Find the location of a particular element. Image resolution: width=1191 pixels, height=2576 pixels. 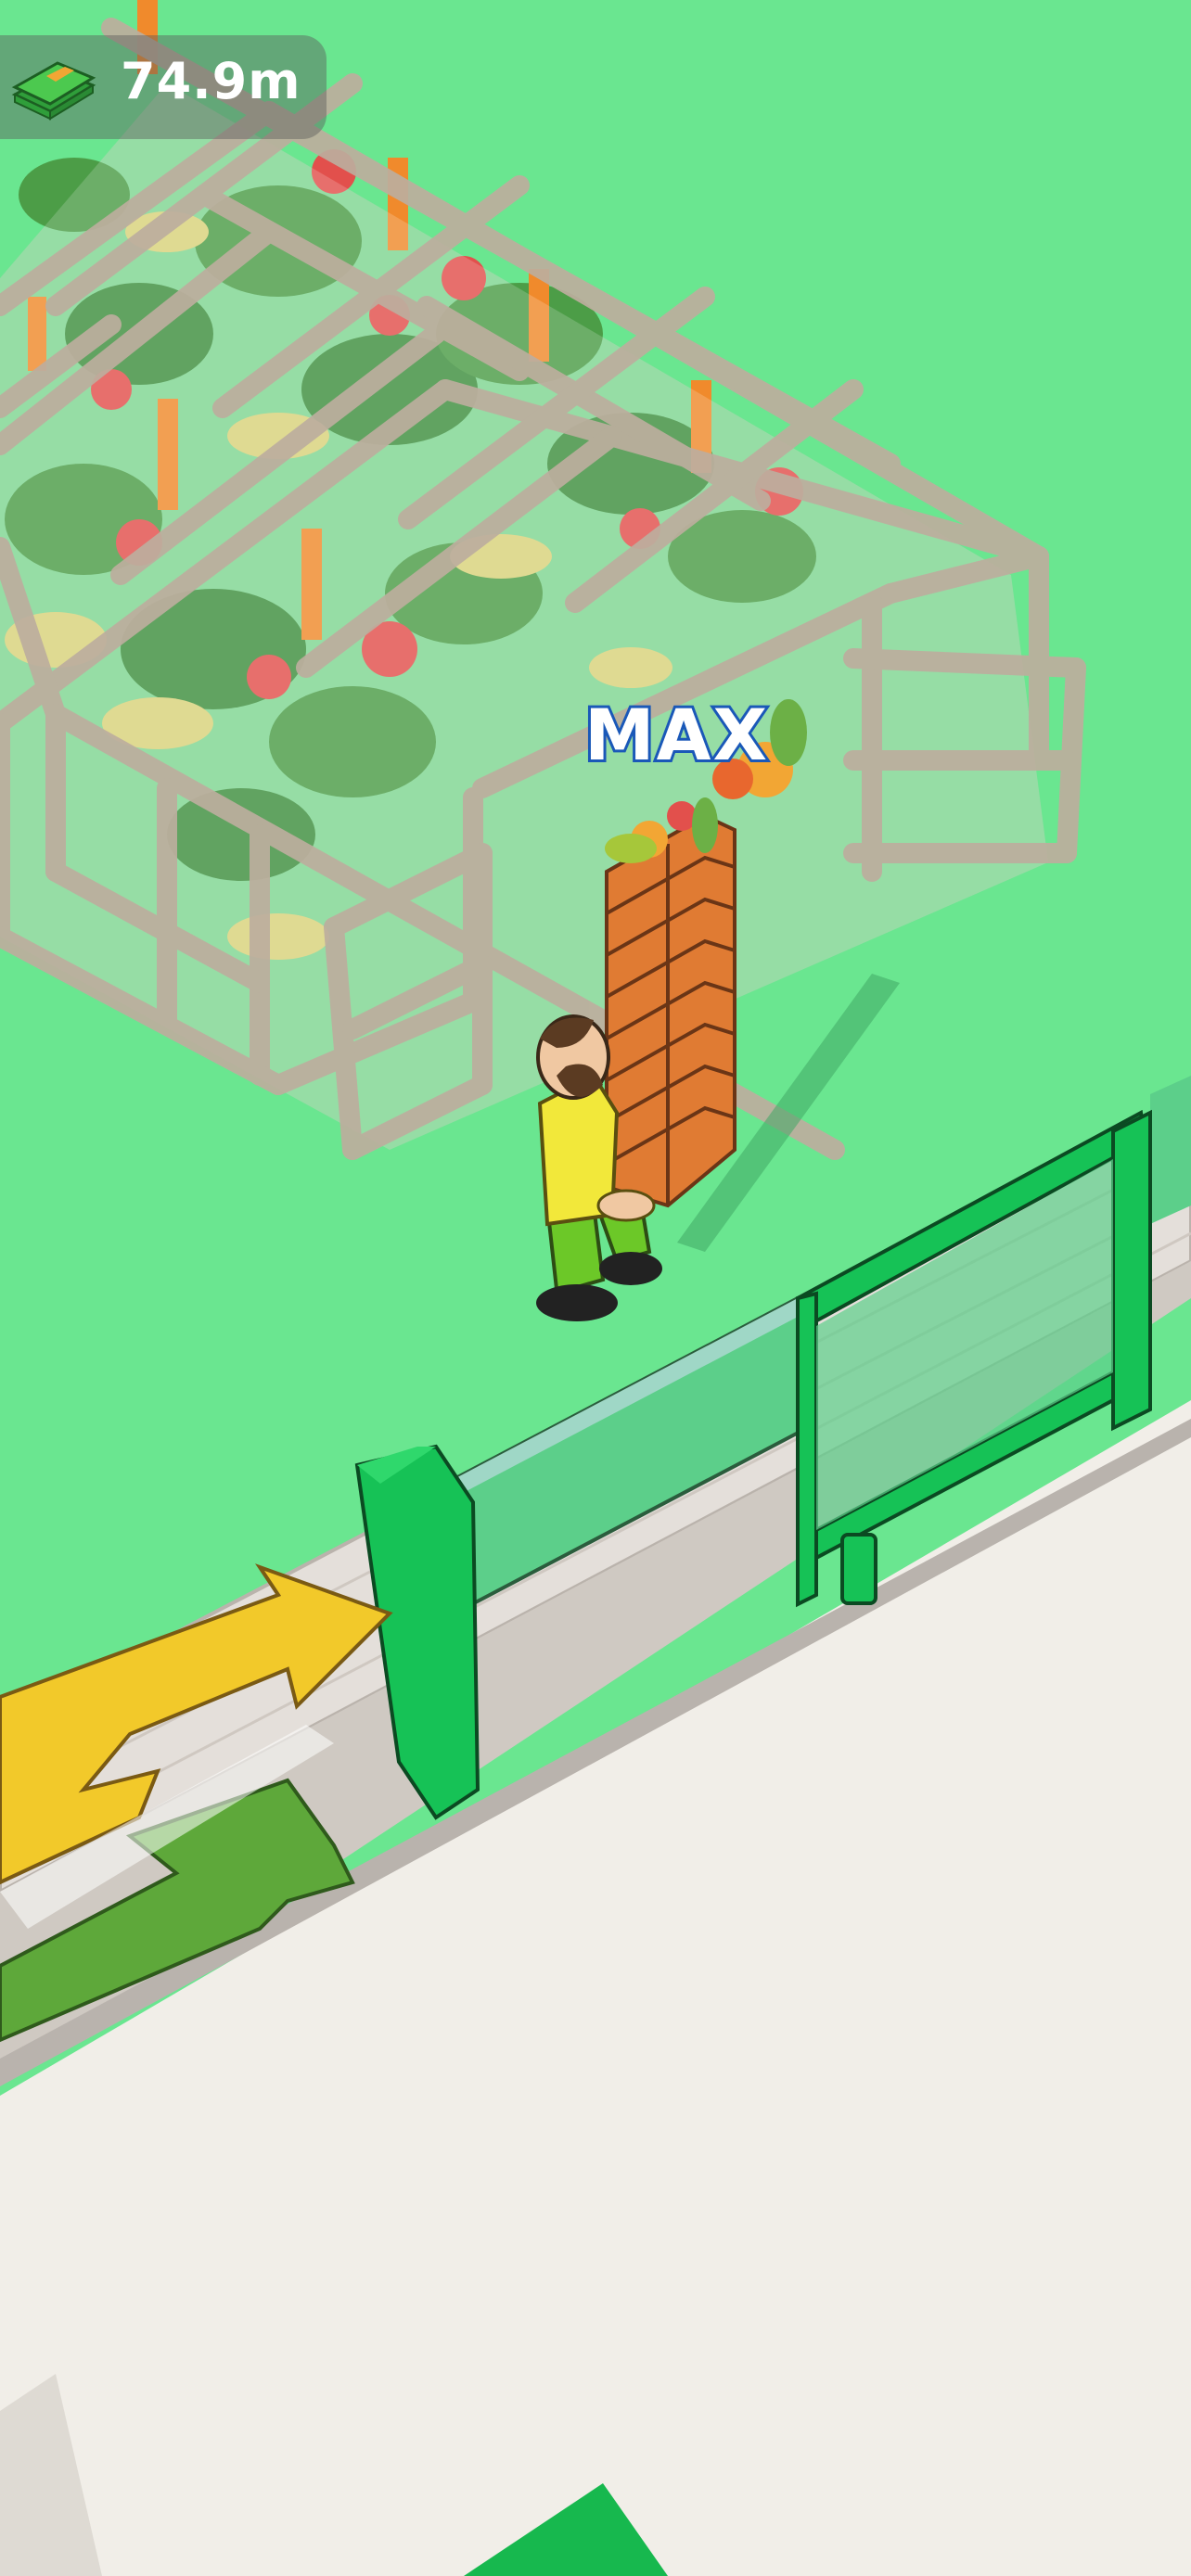

cash-counter: 74.9m is located at coordinates (164, 87).